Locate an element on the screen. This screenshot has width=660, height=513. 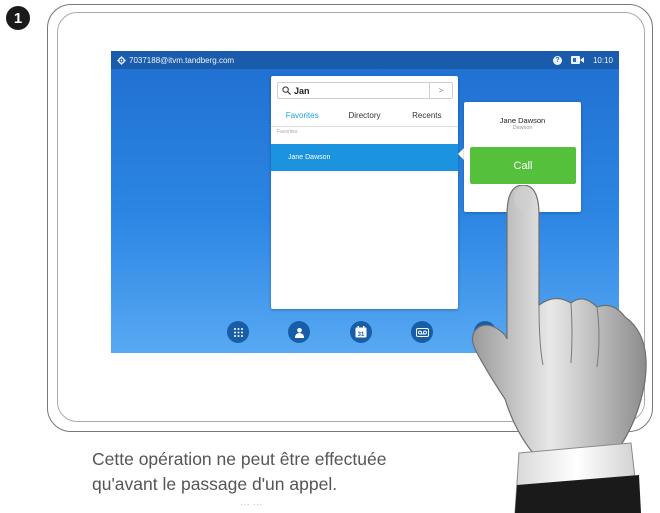
gear-icon is located at coordinates (121, 60).